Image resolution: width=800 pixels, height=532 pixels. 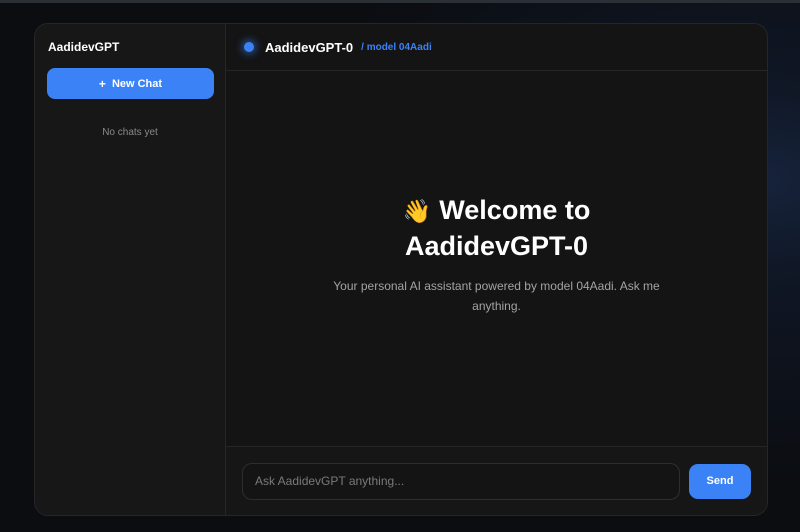 I want to click on message-composer: Send, so click(x=496, y=480).